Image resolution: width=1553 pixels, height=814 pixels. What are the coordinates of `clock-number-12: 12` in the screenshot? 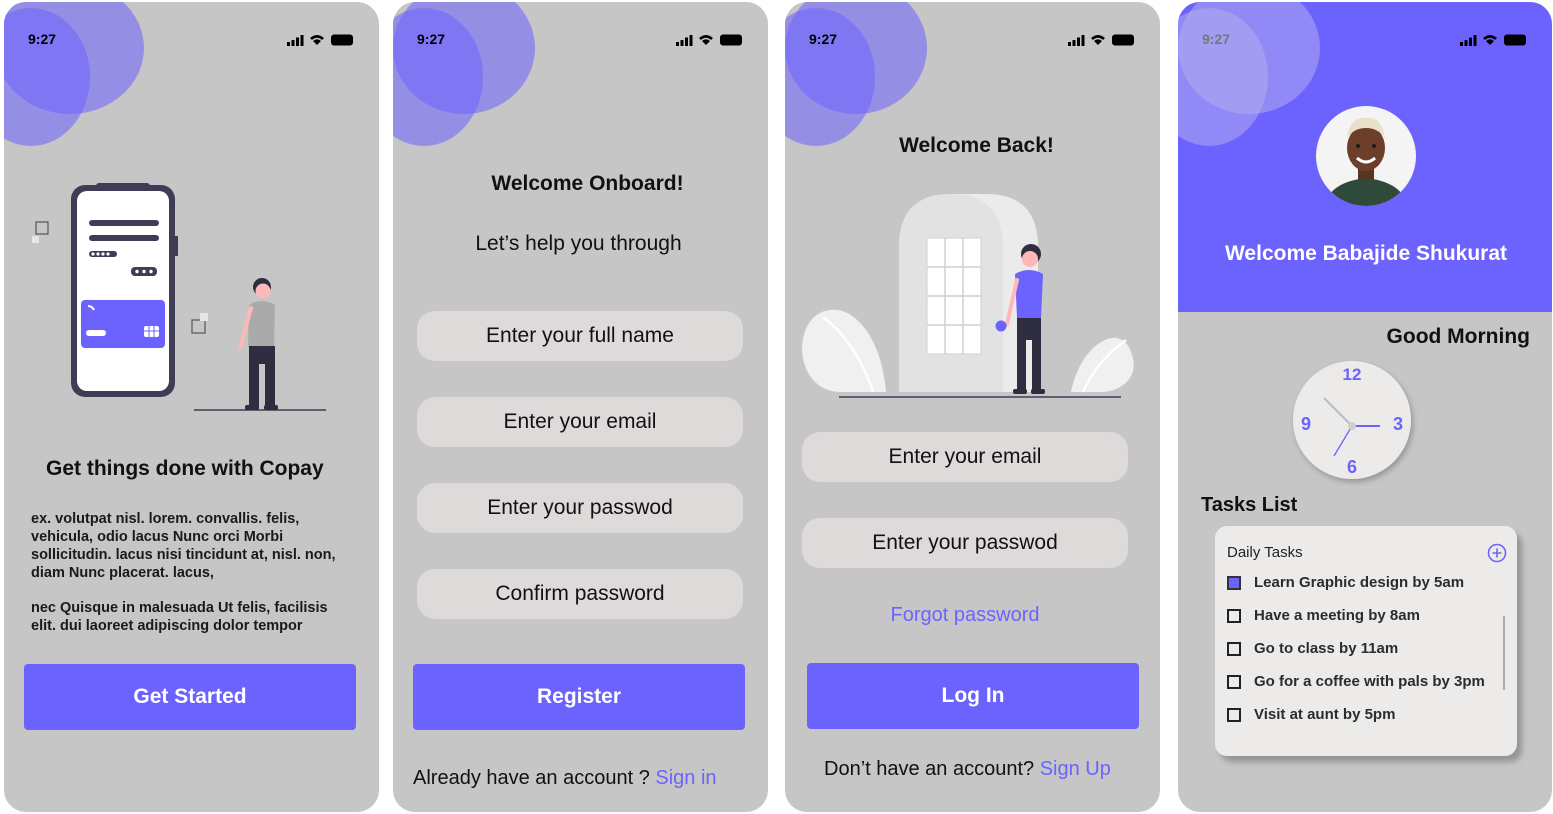 It's located at (1352, 374).